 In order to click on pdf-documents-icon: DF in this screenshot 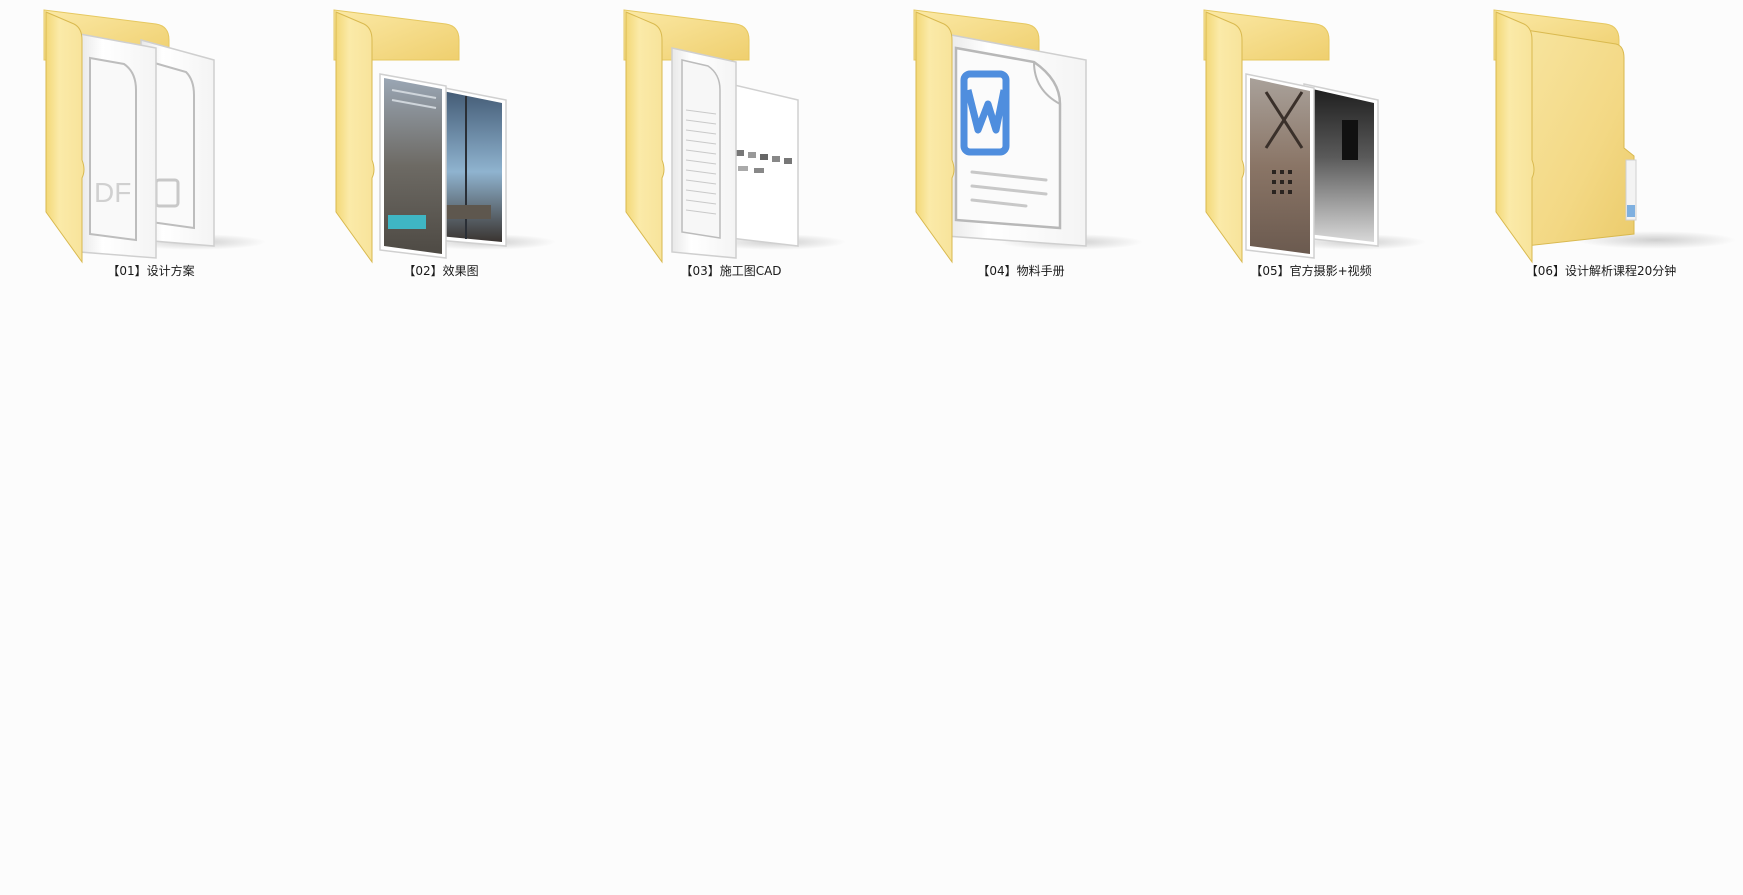, I will do `click(147, 146)`.